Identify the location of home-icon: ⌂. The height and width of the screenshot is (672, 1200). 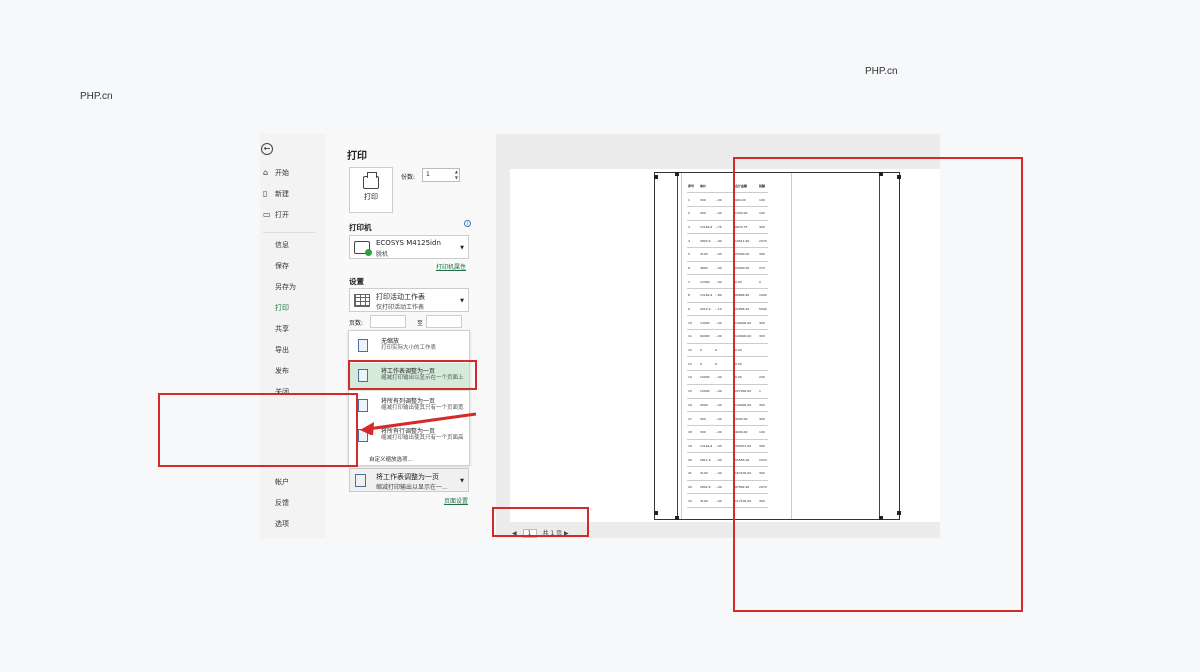
(266, 172).